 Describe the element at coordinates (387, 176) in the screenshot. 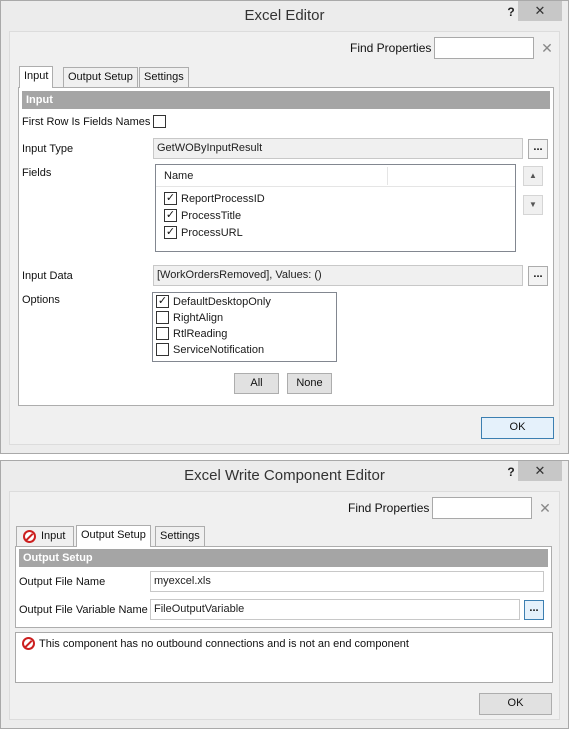

I see `column-divider` at that location.